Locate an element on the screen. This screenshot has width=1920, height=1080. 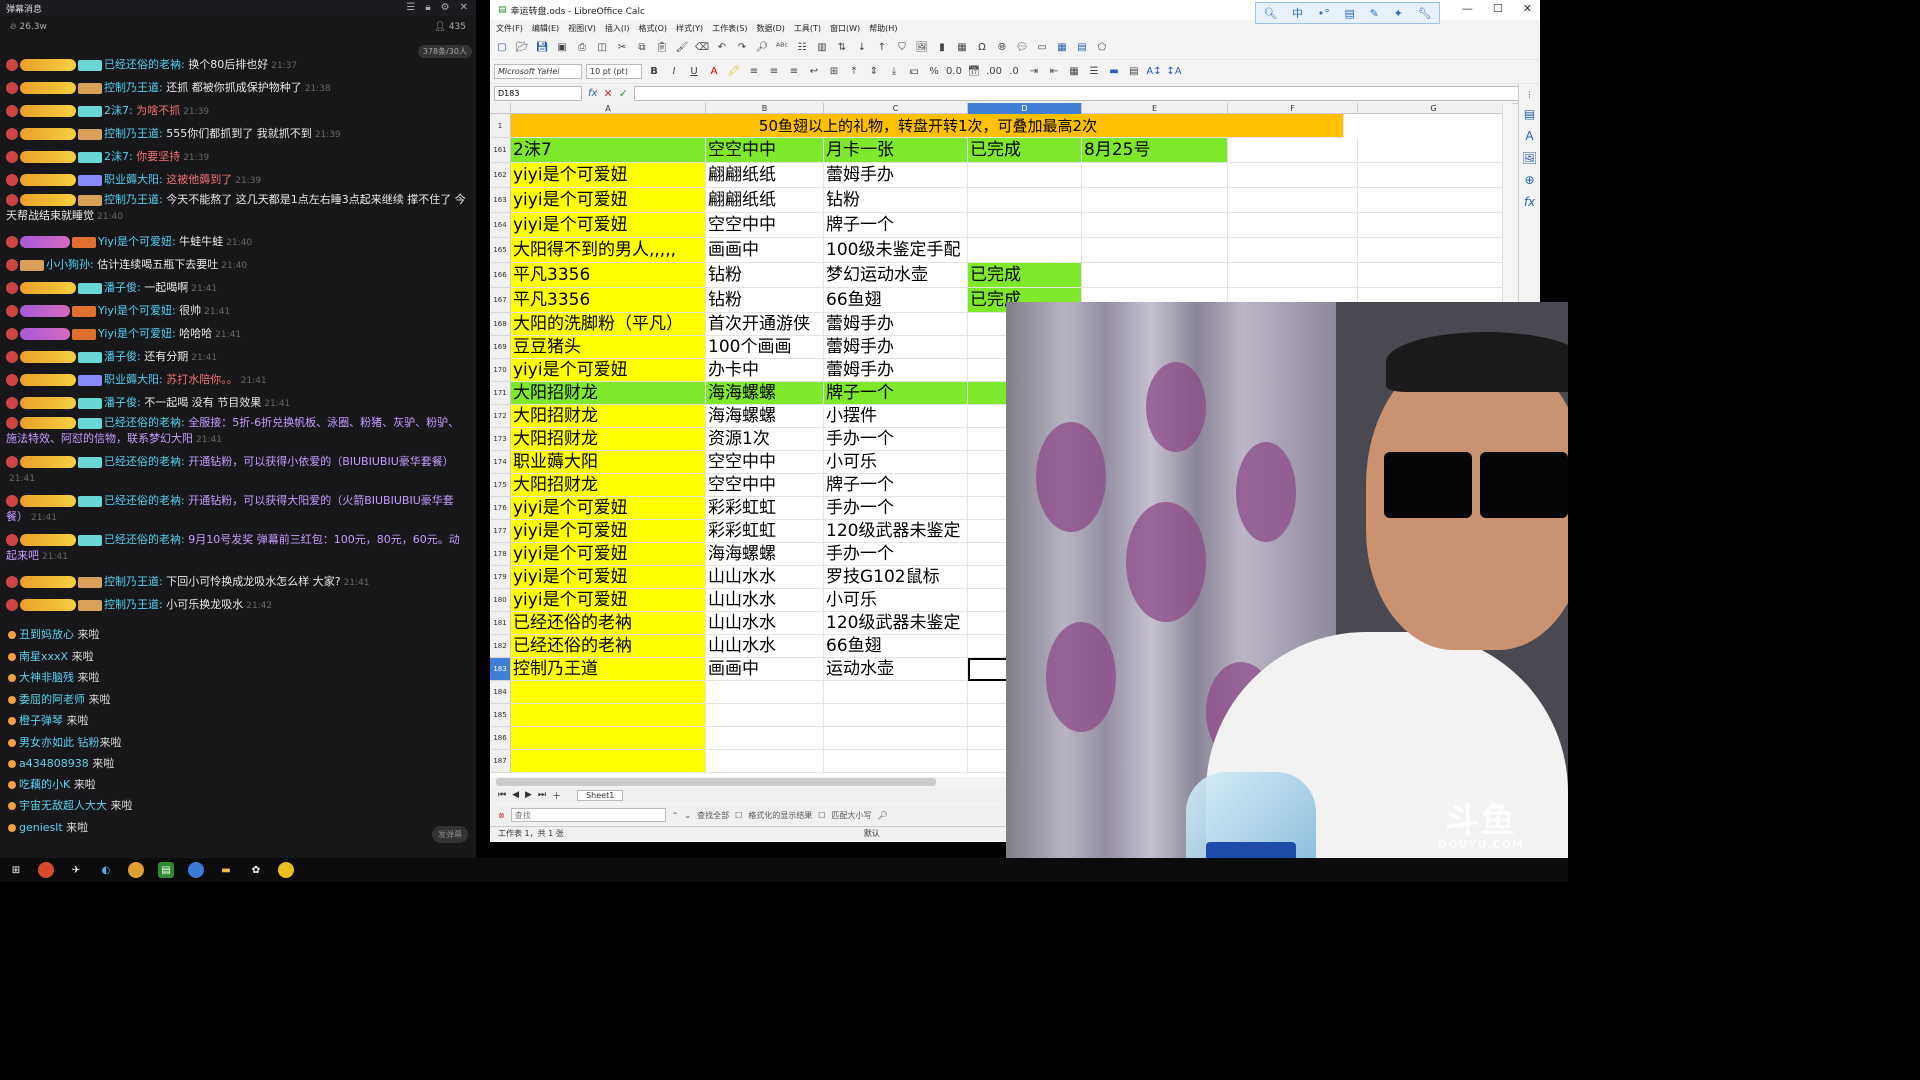
highlight-icon: 🖍︎ is located at coordinates (734, 72).